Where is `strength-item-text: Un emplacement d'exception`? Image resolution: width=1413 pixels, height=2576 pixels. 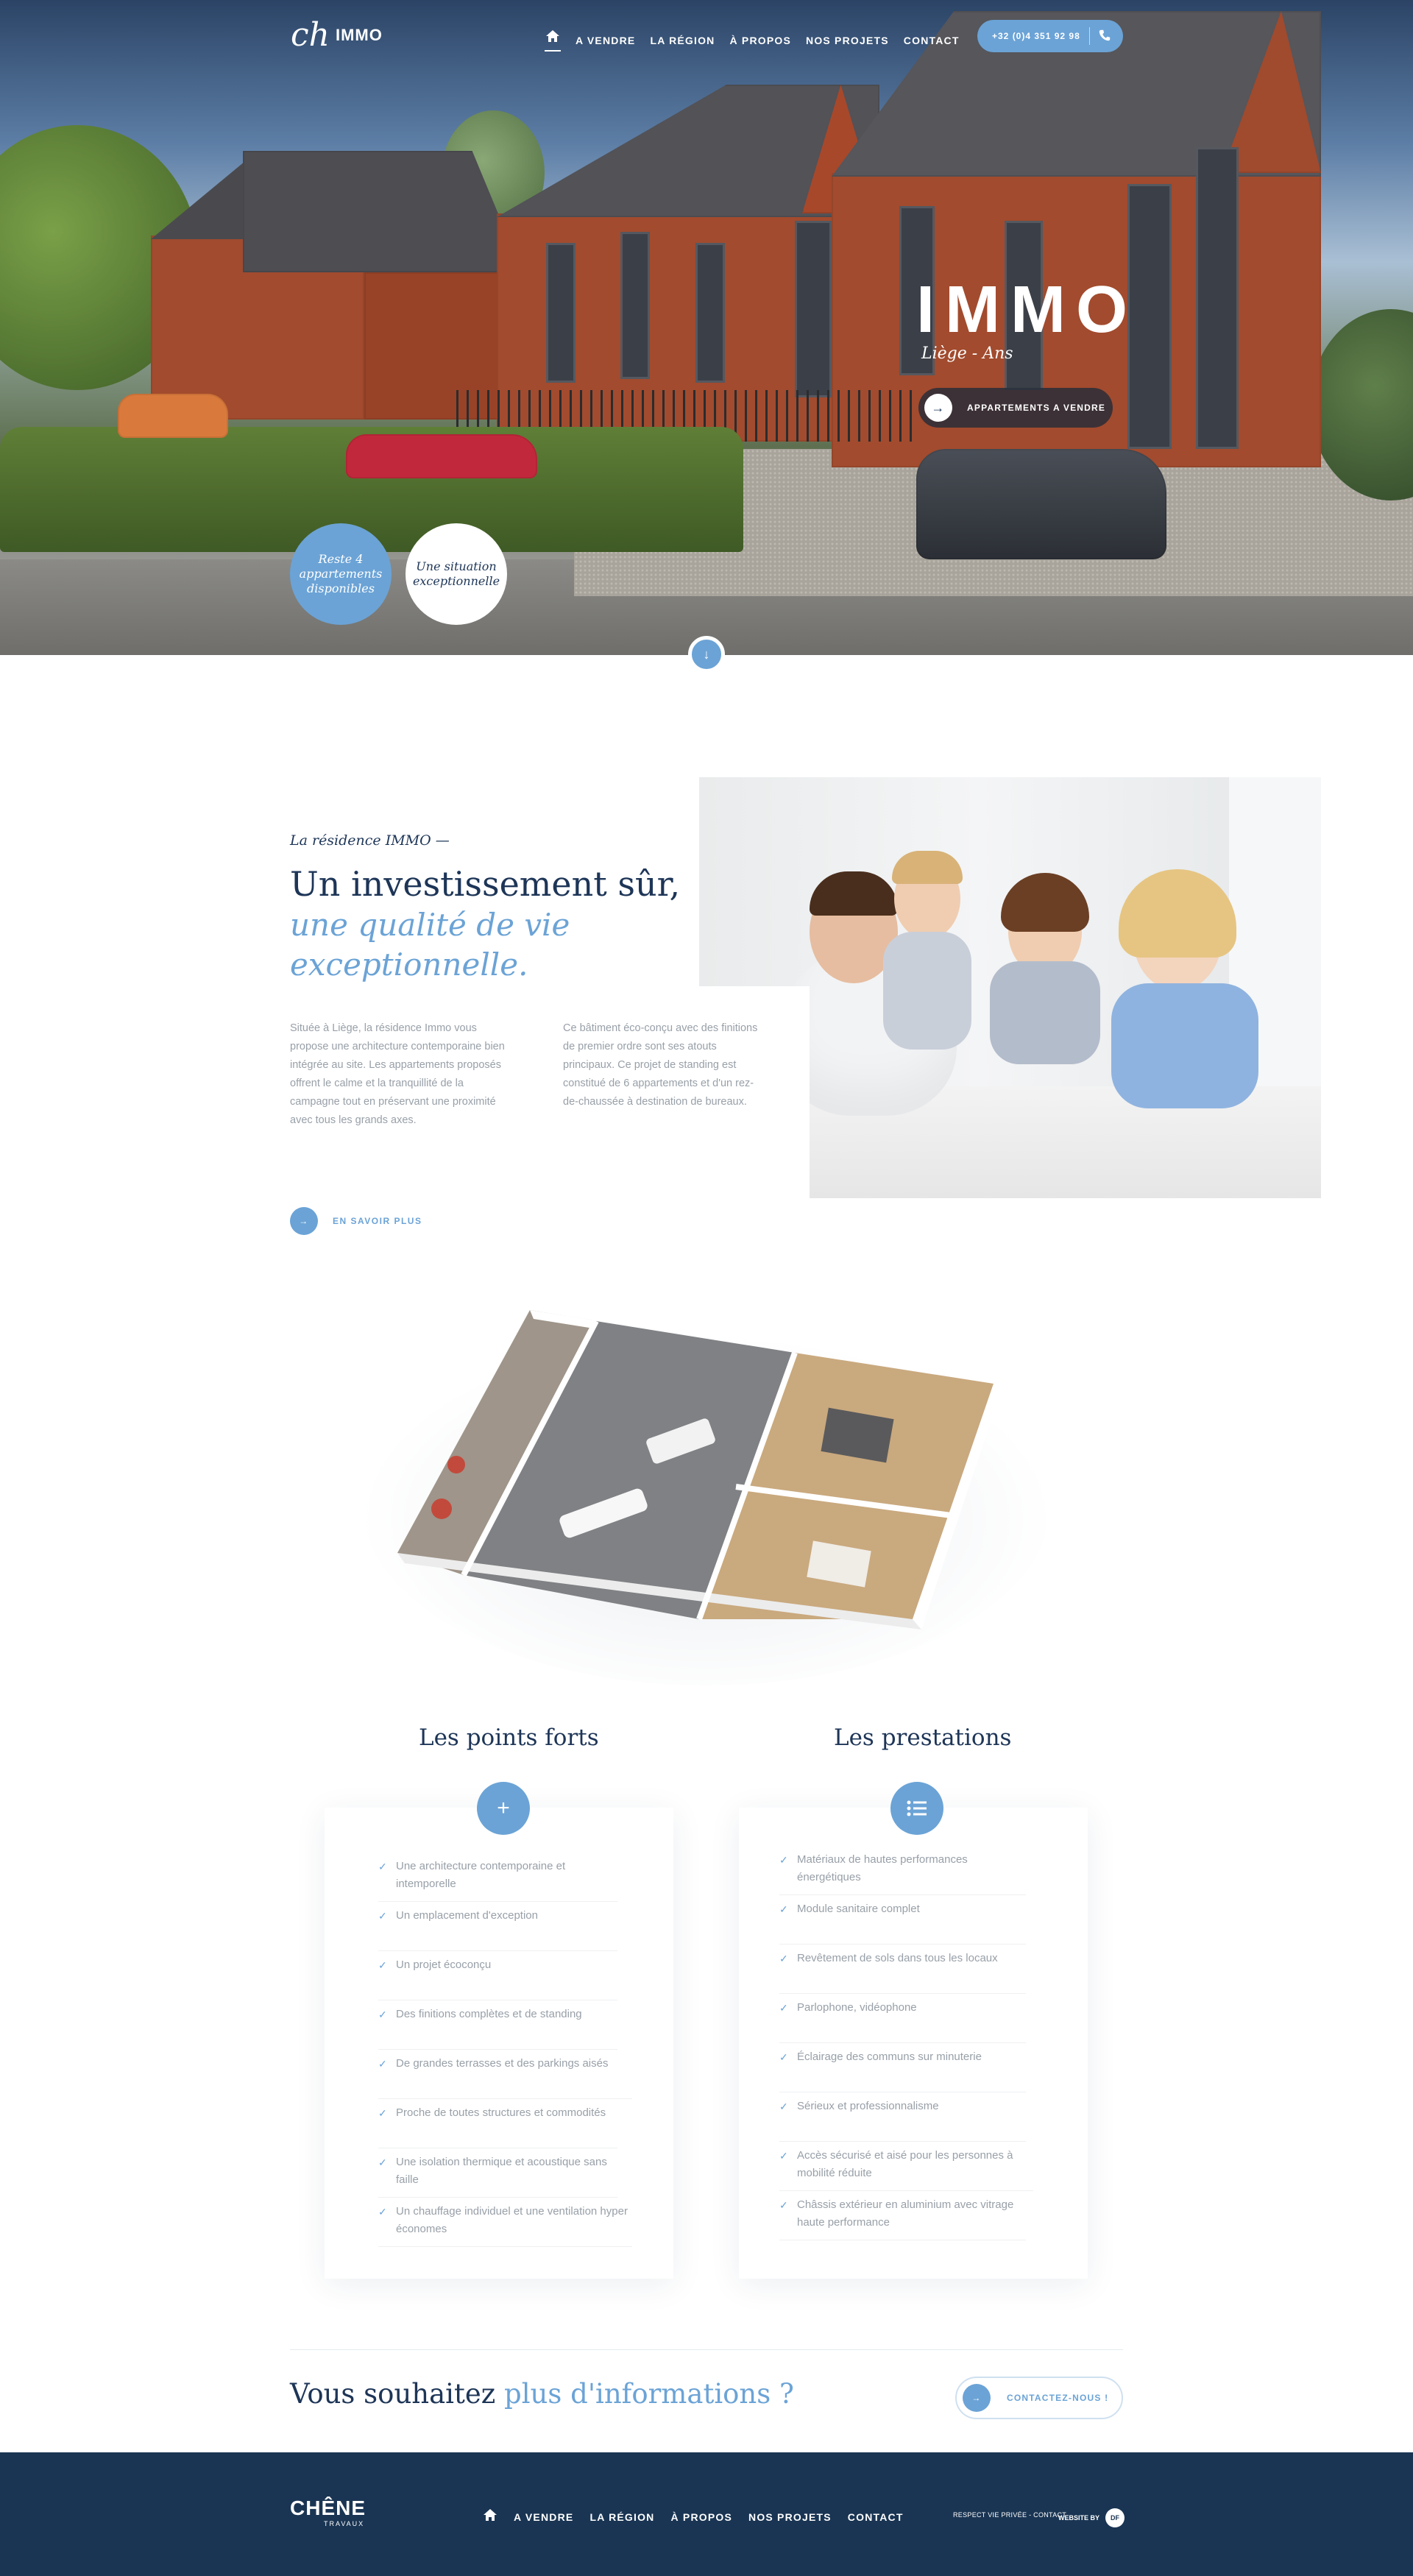
strength-item-text: Un emplacement d'exception is located at coordinates (467, 1915).